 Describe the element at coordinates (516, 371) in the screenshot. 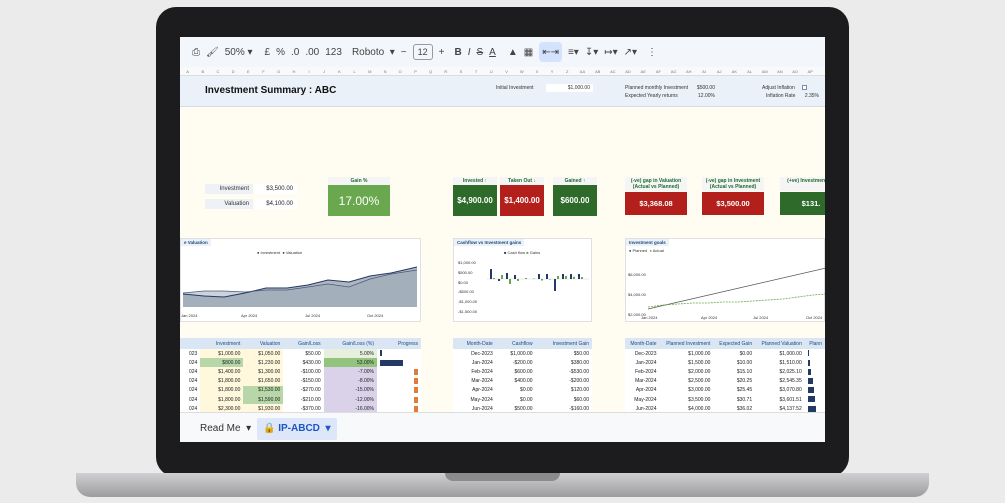

I see `table-cell: $600.00` at that location.